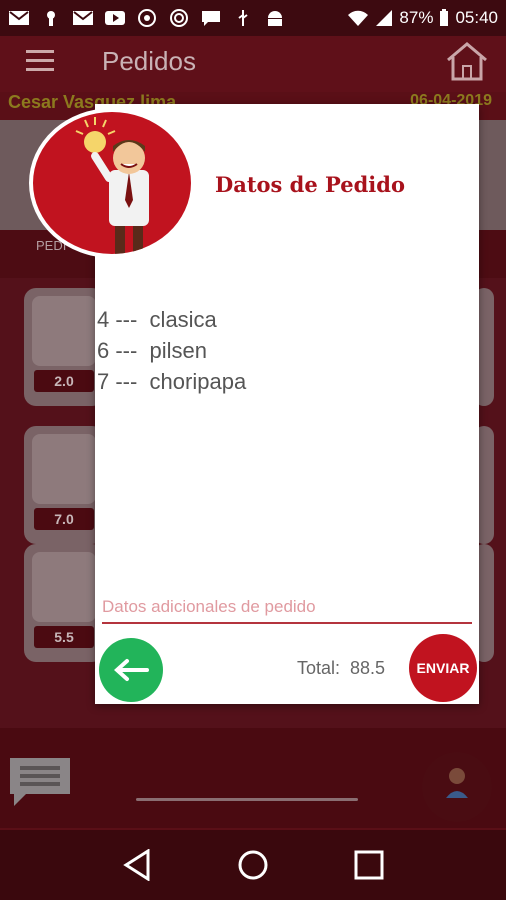  What do you see at coordinates (152, 350) in the screenshot?
I see `order-item: 6 --- pilsen` at bounding box center [152, 350].